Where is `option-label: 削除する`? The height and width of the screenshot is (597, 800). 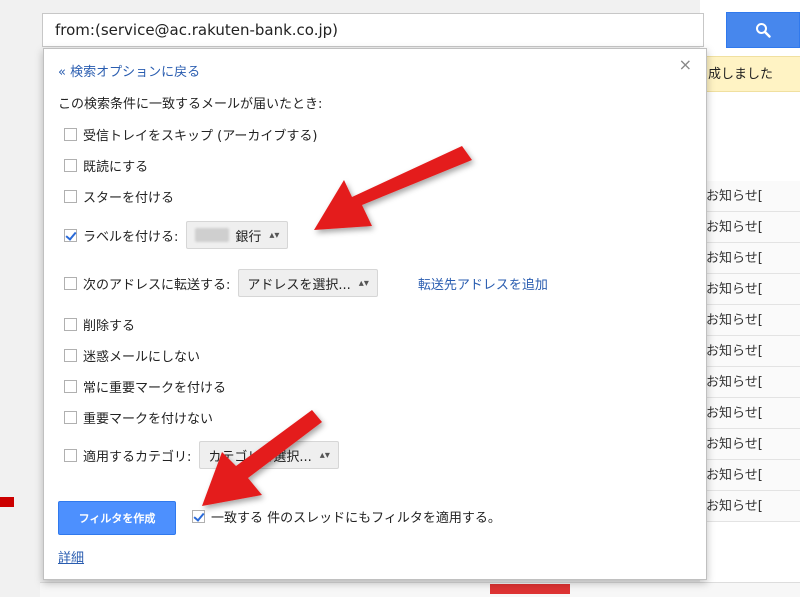
option-label: 削除する is located at coordinates (109, 326).